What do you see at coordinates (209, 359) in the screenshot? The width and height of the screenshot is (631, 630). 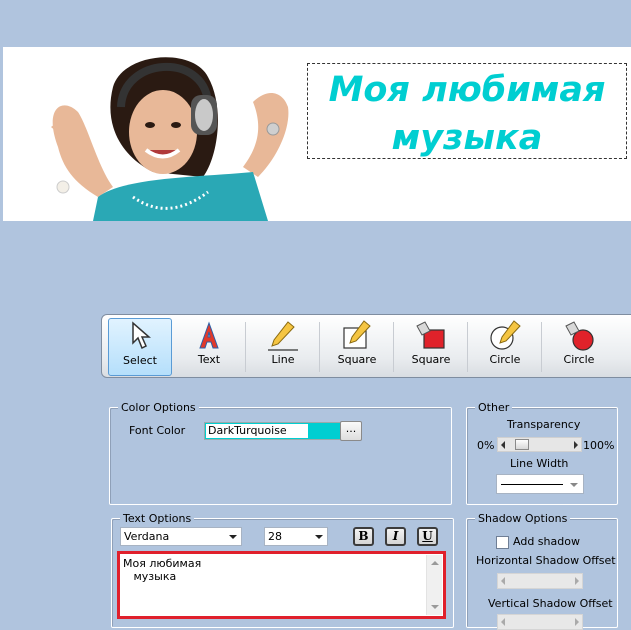 I see `tool-label: Text` at bounding box center [209, 359].